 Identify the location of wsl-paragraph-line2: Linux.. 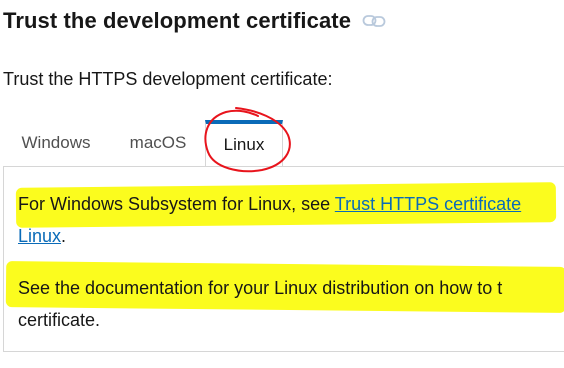
(42, 236).